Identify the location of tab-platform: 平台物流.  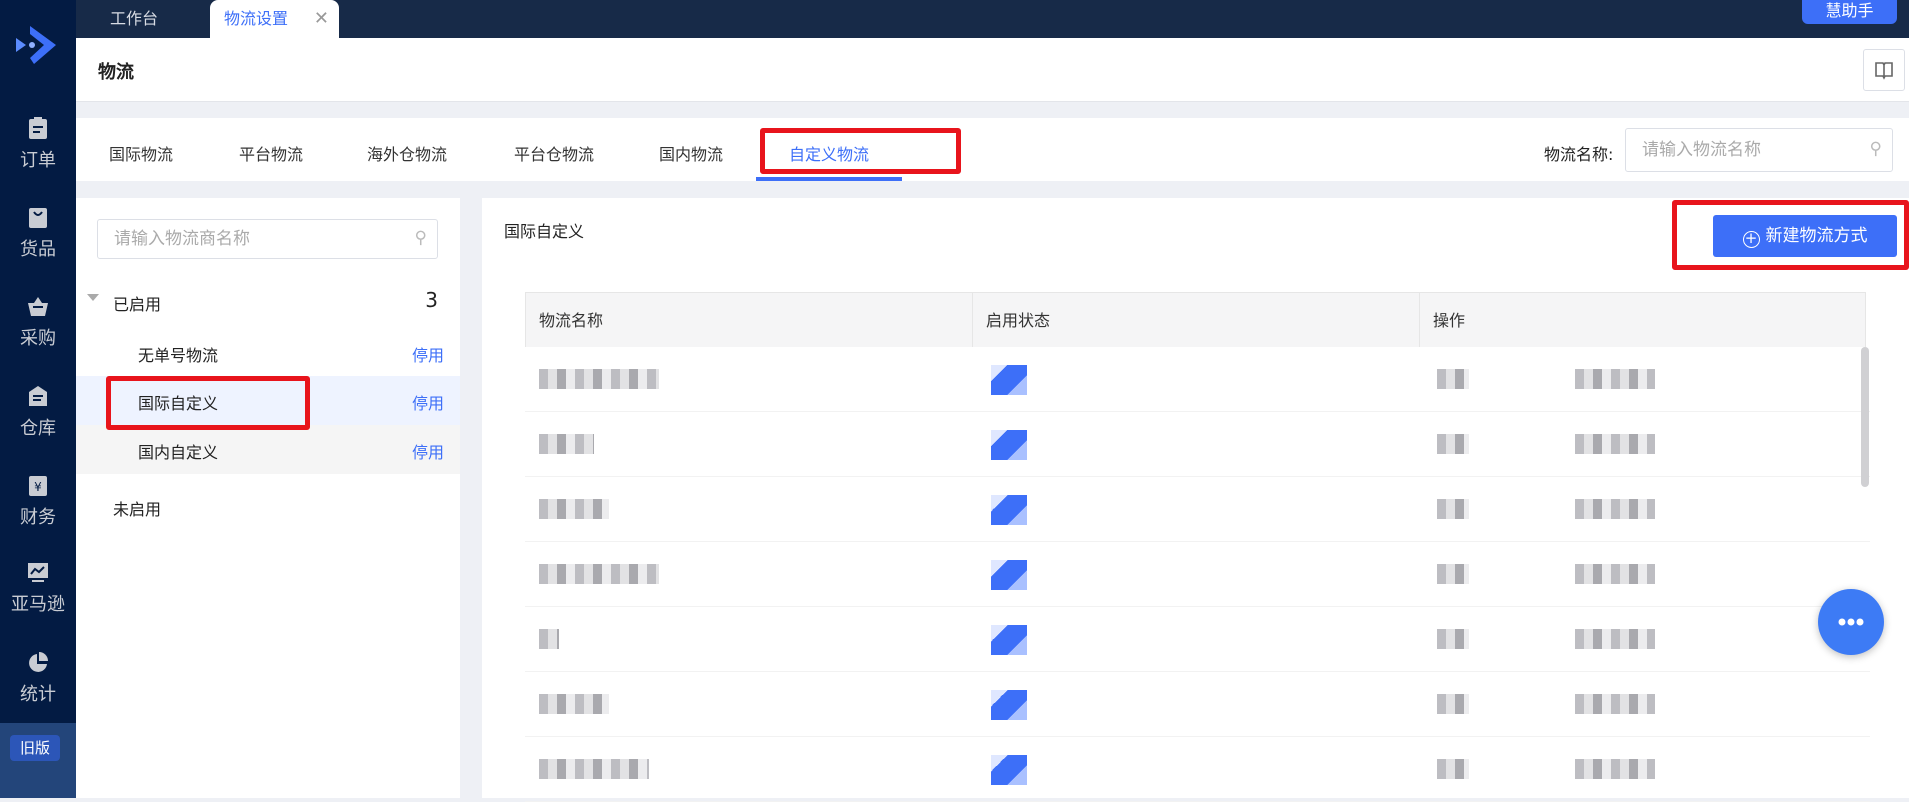
(271, 153).